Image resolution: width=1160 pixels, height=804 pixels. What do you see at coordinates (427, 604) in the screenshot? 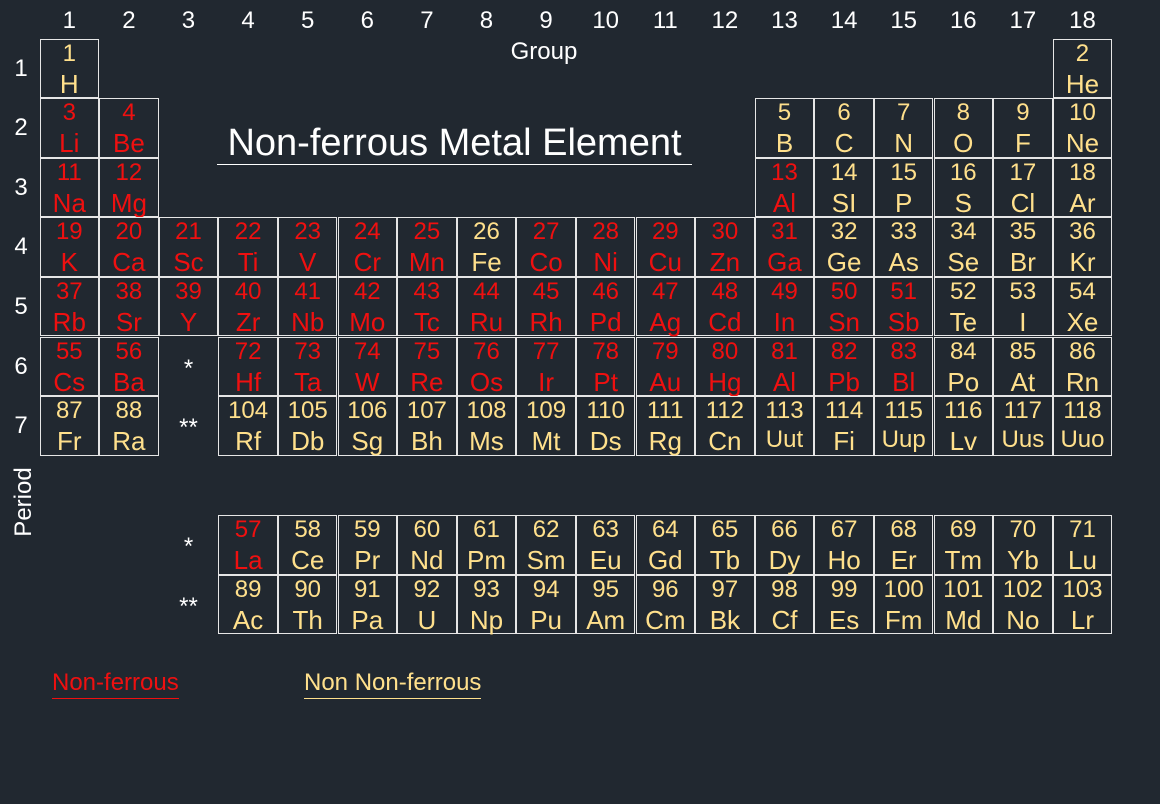
I see `element-cell: 92 U` at bounding box center [427, 604].